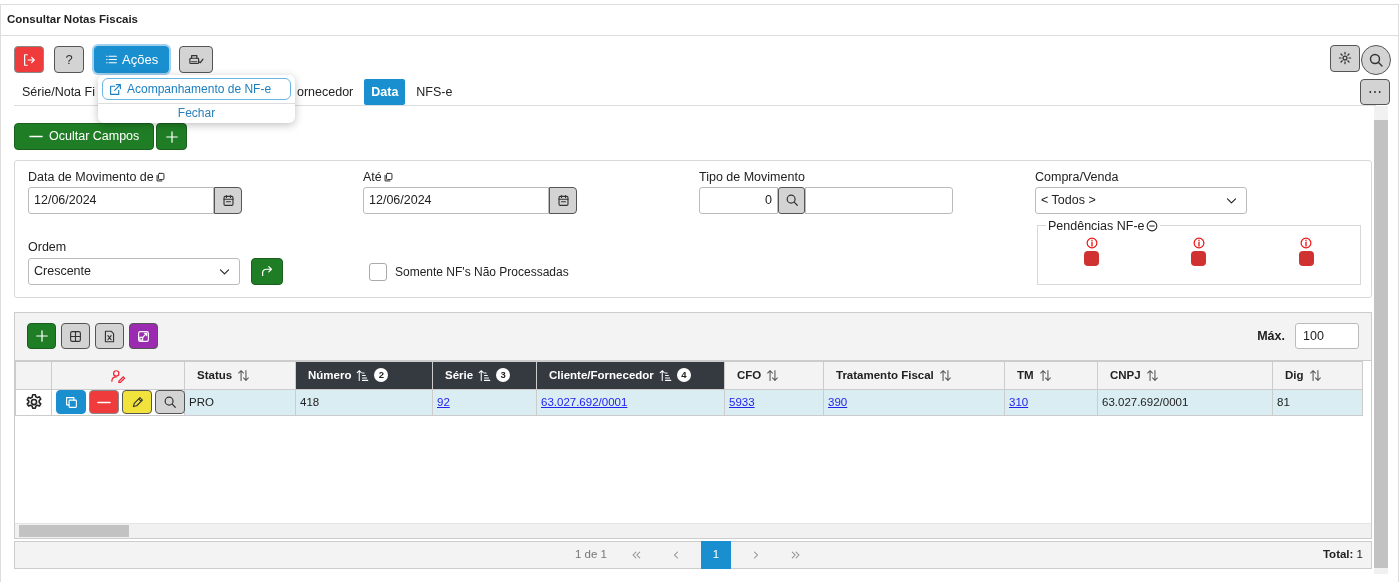  I want to click on table-cell: PRO, so click(240, 402).